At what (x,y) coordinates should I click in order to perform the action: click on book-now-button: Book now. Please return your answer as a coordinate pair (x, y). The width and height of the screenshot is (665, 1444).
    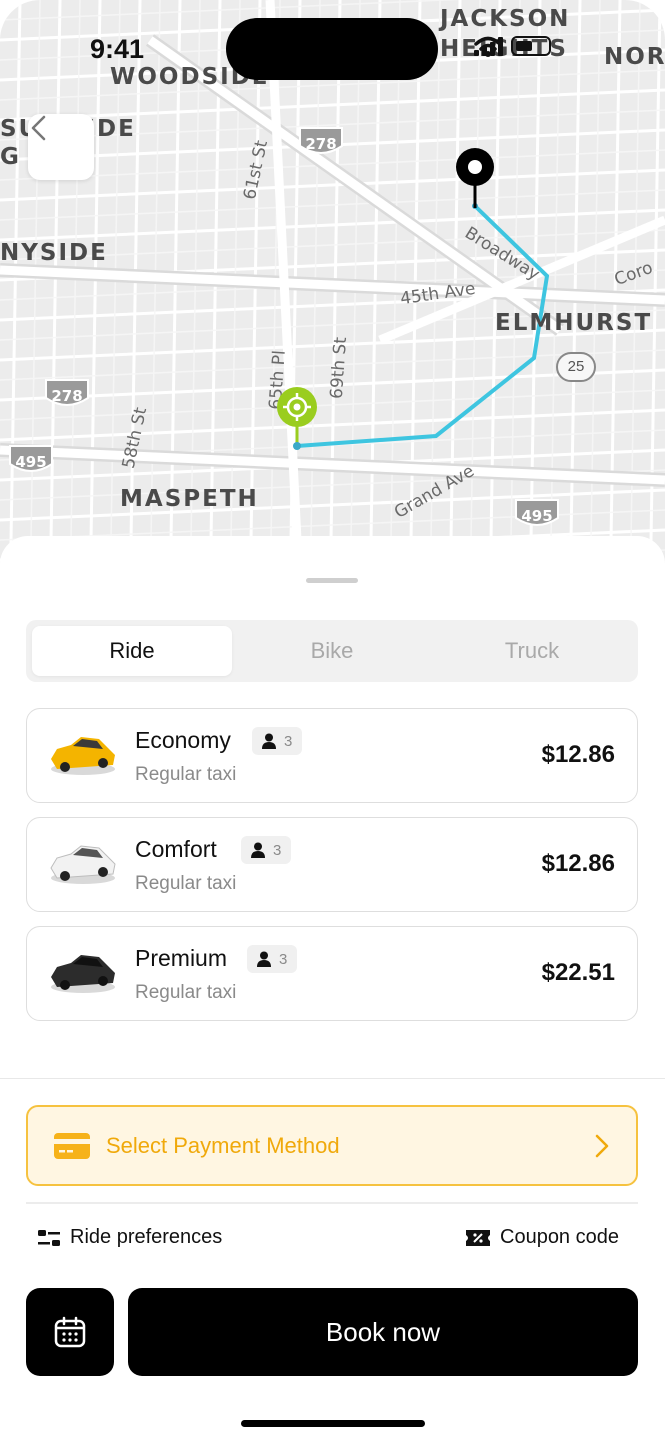
    Looking at the image, I should click on (383, 1332).